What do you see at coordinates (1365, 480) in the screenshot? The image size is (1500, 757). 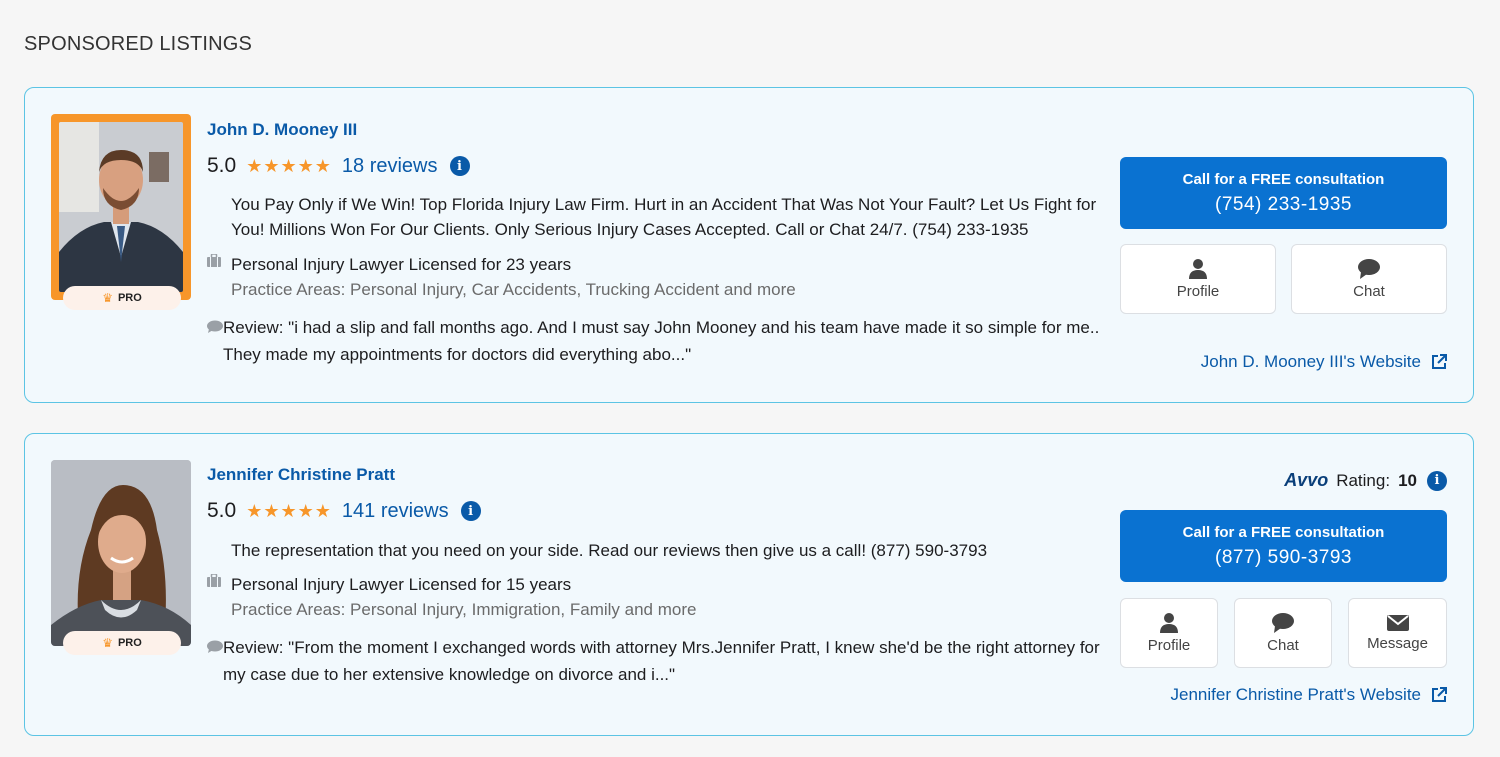 I see `avvo-rating: Avvo Rating: 10 i` at bounding box center [1365, 480].